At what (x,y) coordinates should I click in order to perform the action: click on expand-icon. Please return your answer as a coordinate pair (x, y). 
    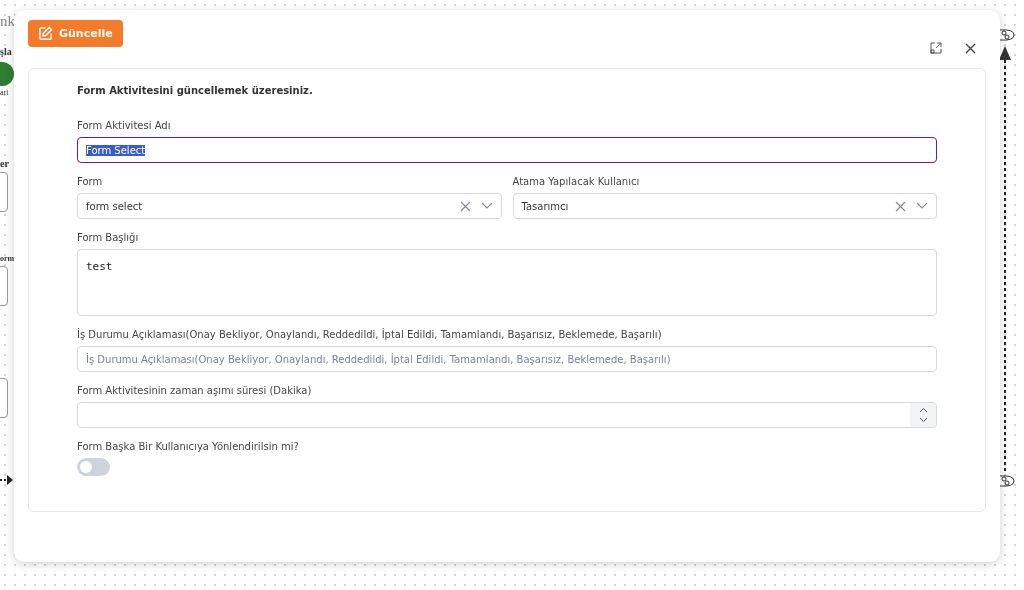
    Looking at the image, I should click on (936, 48).